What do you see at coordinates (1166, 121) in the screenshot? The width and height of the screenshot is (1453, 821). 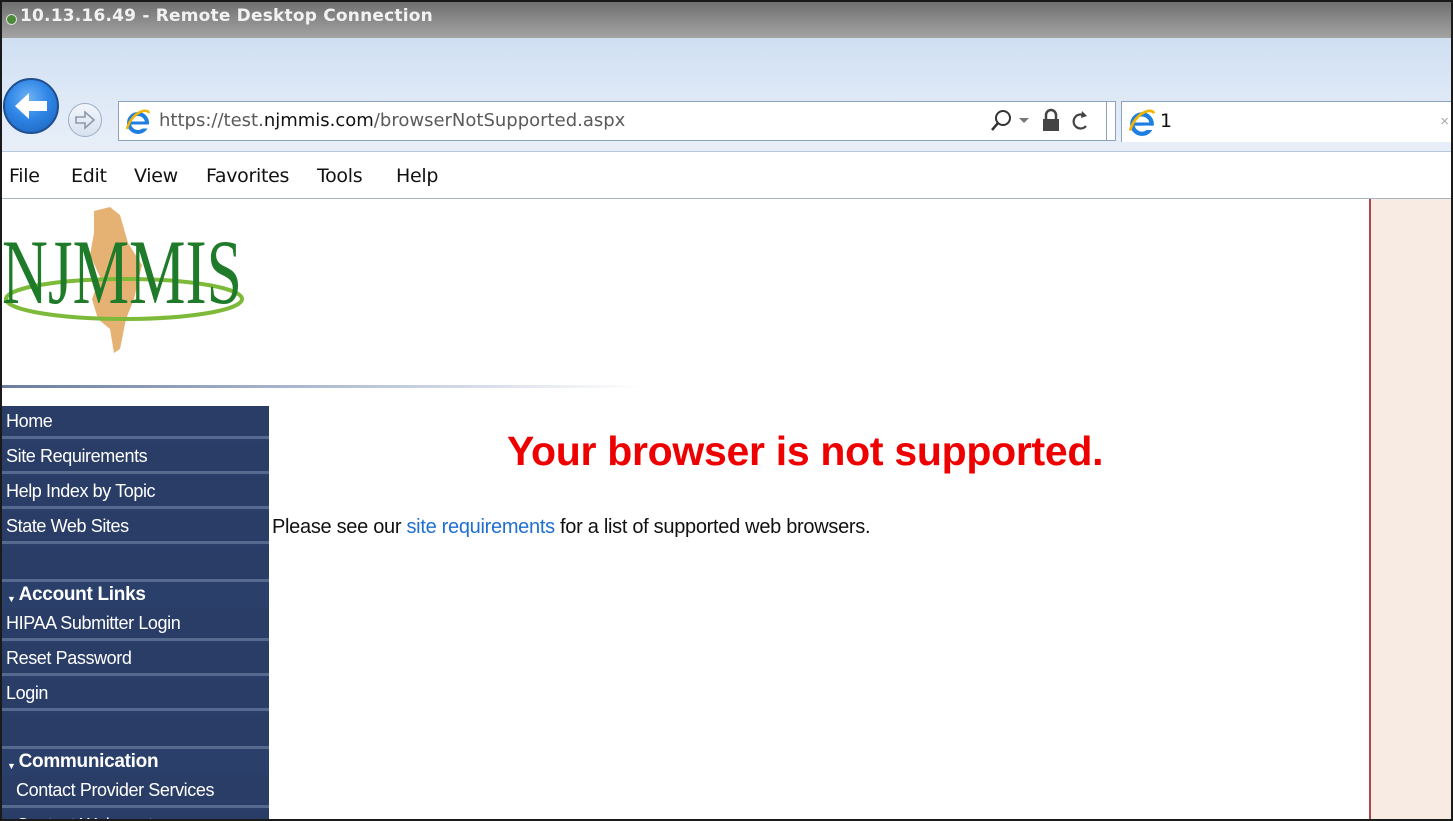 I see `tab-title: 1` at bounding box center [1166, 121].